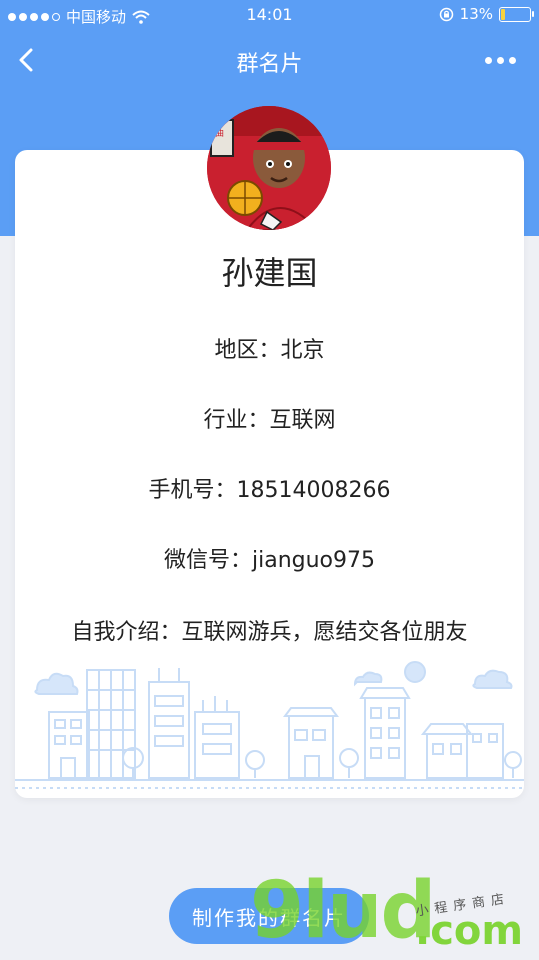 Image resolution: width=539 pixels, height=960 pixels. Describe the element at coordinates (269, 273) in the screenshot. I see `profile-name: 孙建国` at that location.